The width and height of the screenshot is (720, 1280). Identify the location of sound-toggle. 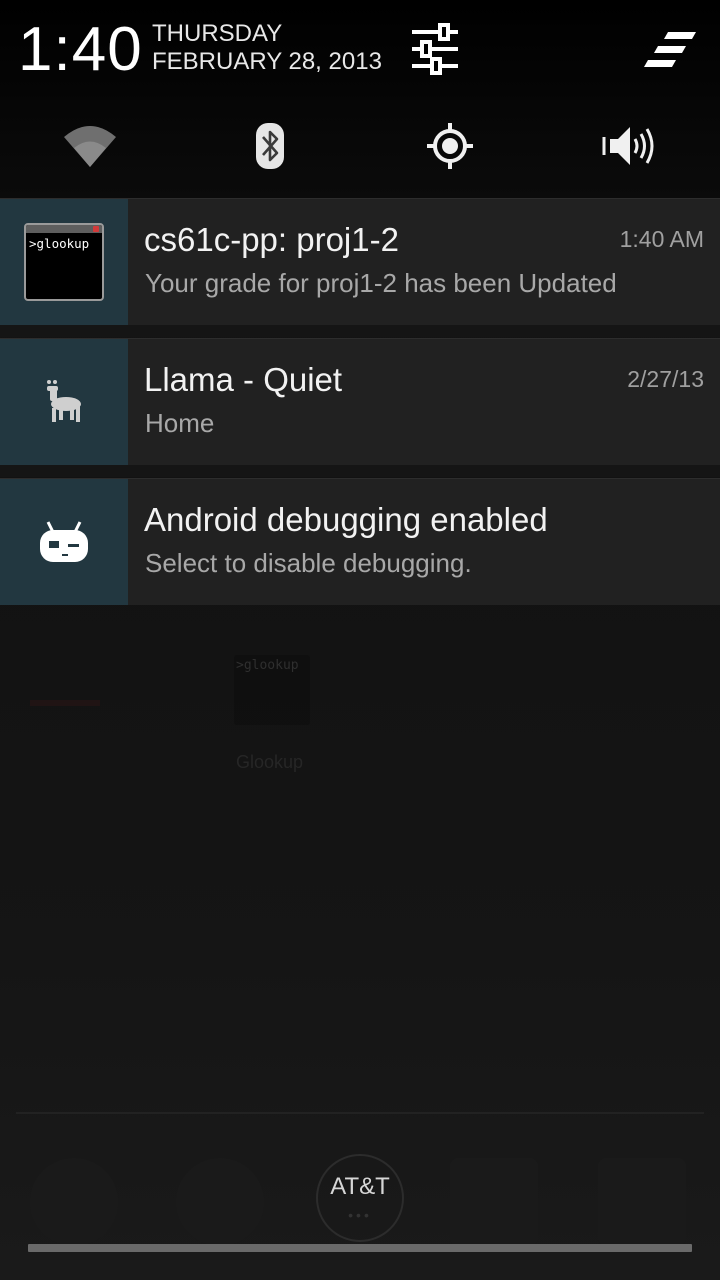
(630, 146).